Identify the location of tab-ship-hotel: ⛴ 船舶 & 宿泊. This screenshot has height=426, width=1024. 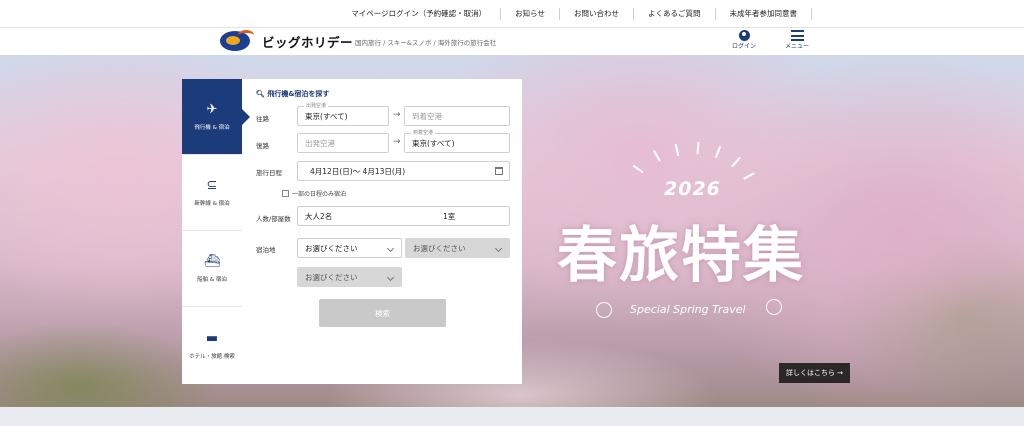
(212, 269).